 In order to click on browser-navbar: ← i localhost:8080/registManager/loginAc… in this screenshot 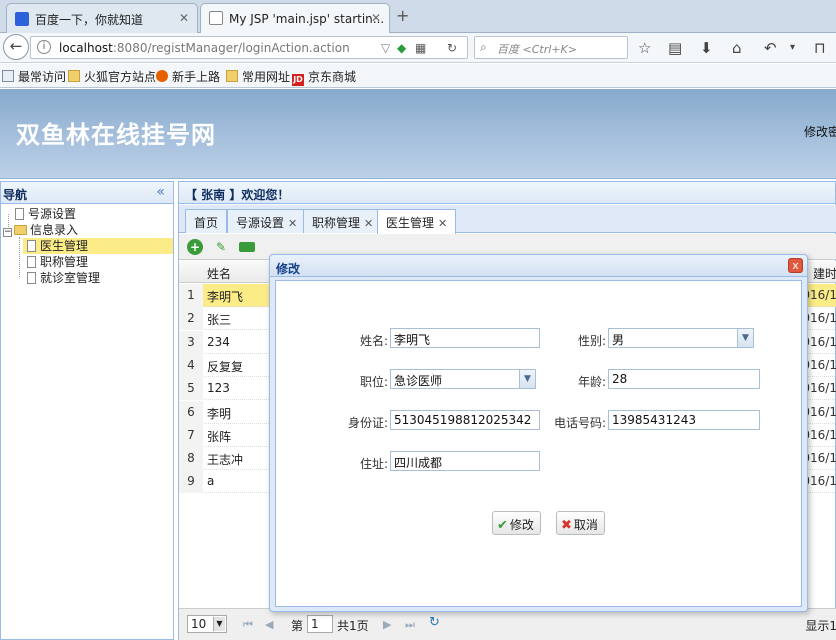, I will do `click(418, 48)`.